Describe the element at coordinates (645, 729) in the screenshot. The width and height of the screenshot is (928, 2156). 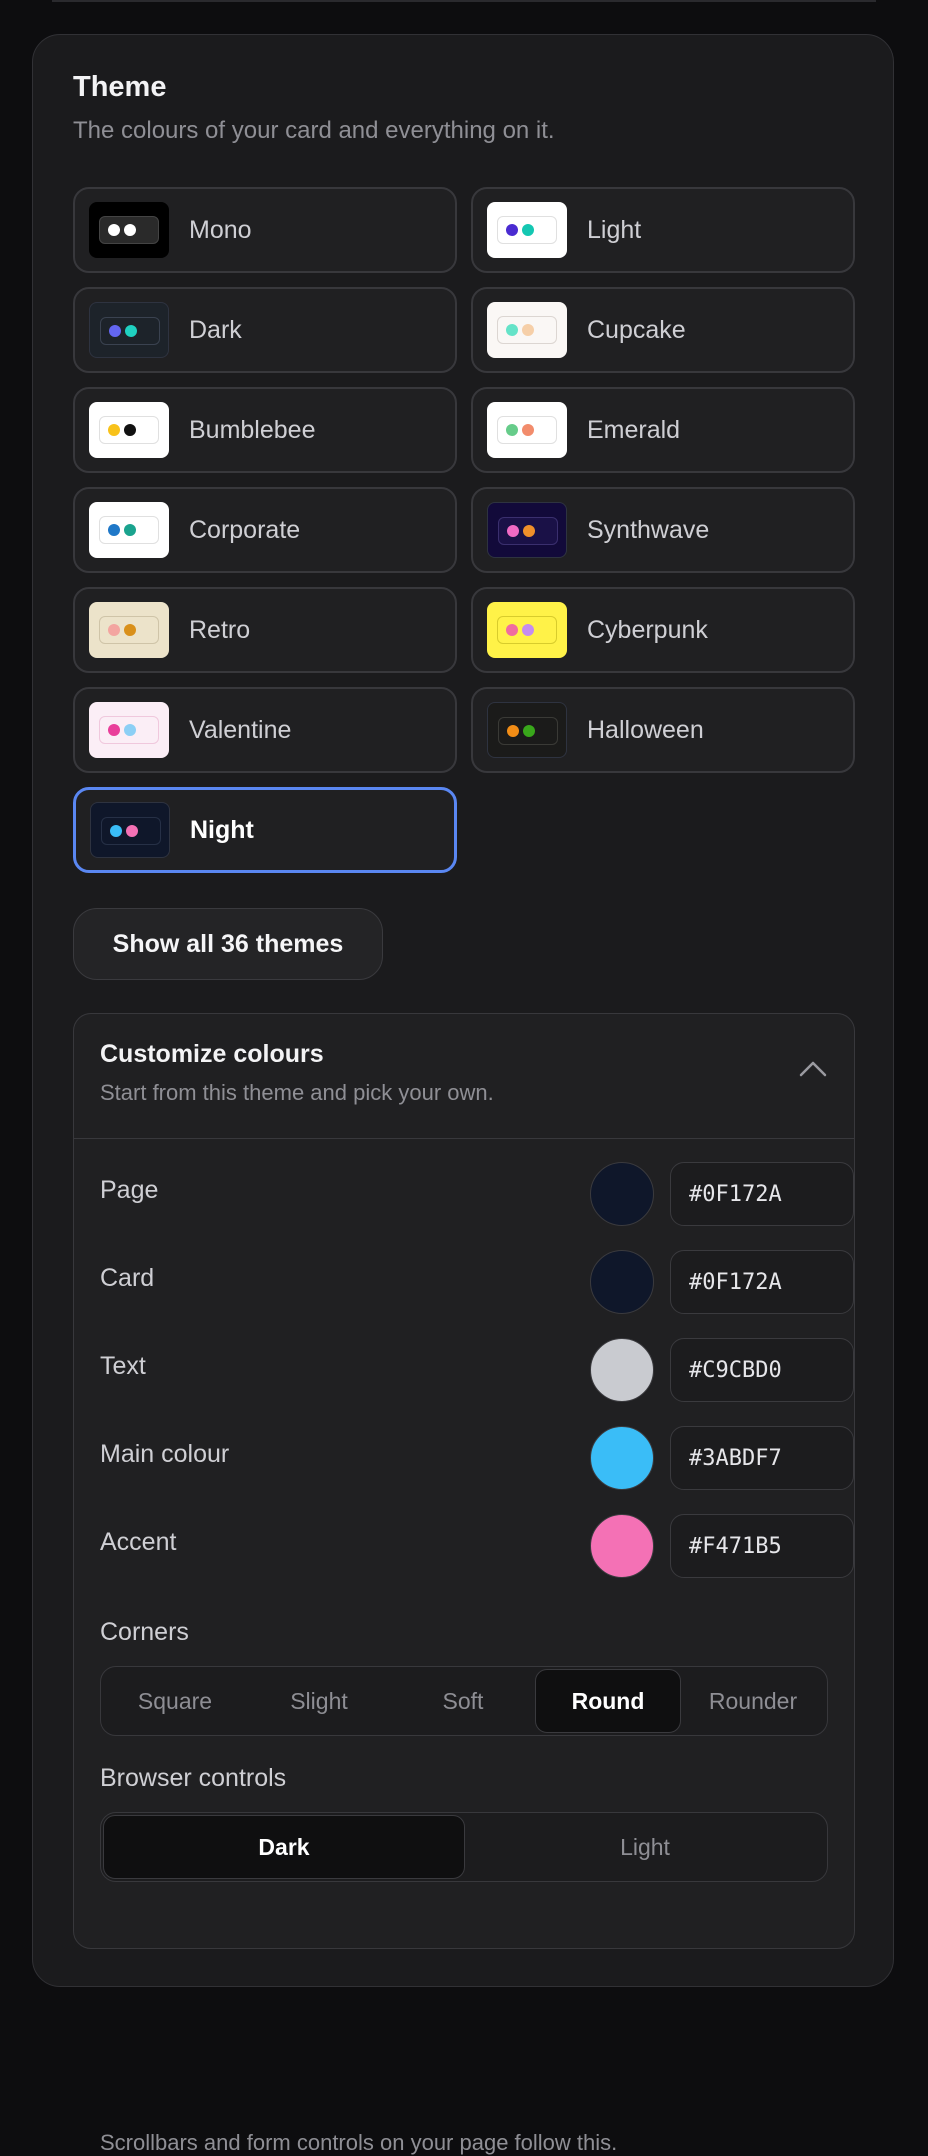
I see `theme-option-label: Halloween` at that location.